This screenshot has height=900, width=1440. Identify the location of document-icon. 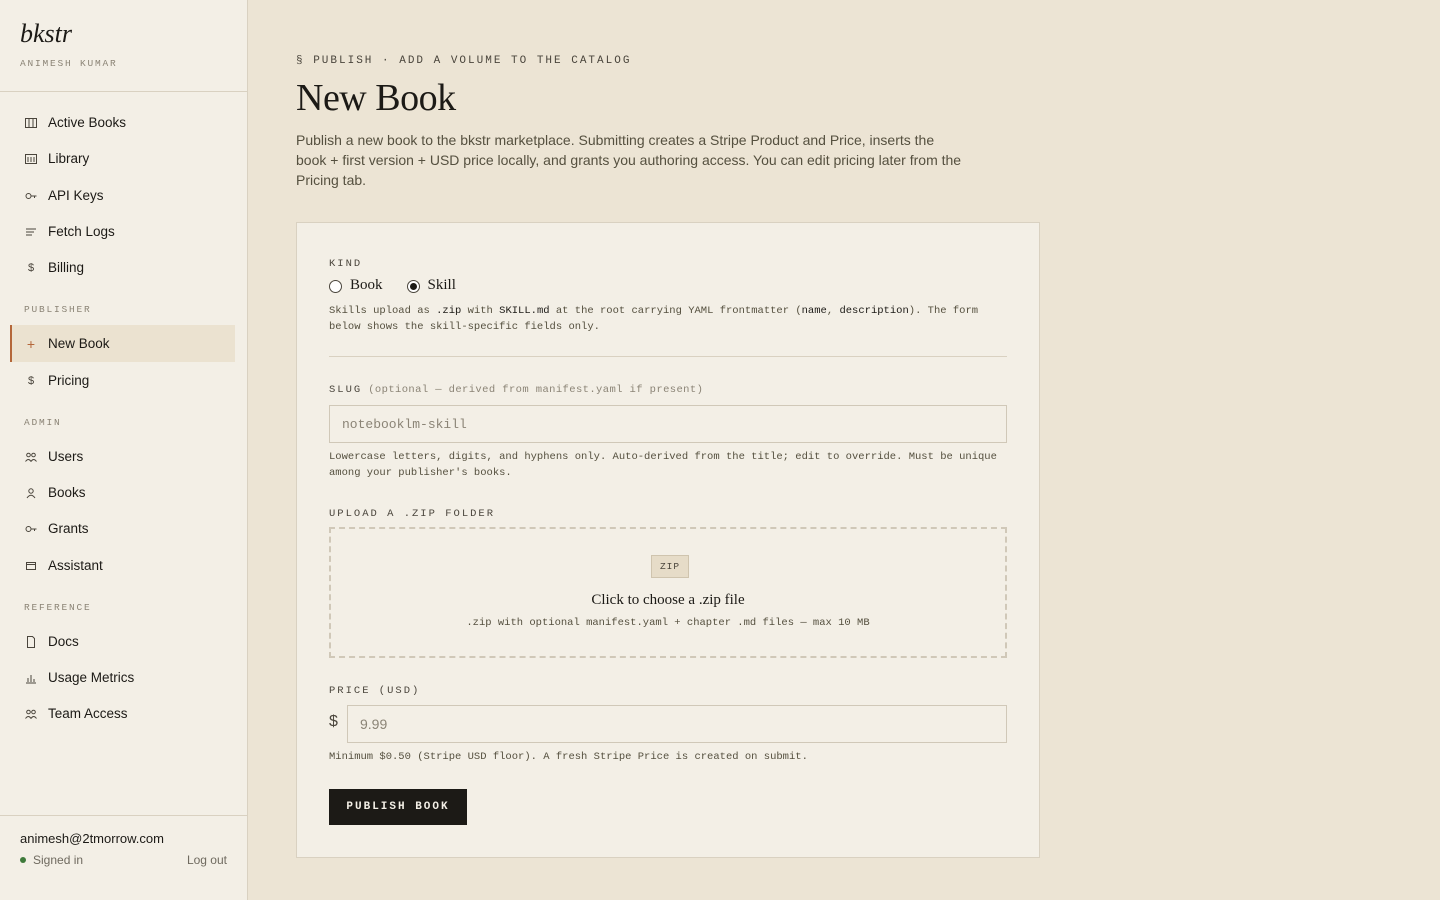
(31, 642).